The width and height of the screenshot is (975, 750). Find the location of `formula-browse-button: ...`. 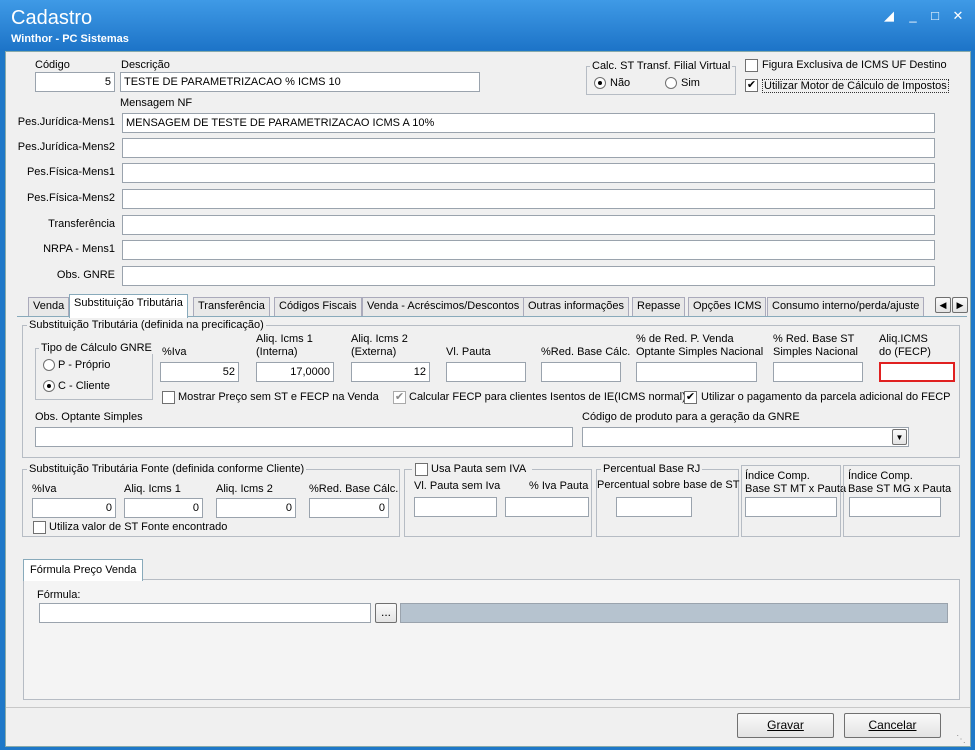

formula-browse-button: ... is located at coordinates (386, 613).